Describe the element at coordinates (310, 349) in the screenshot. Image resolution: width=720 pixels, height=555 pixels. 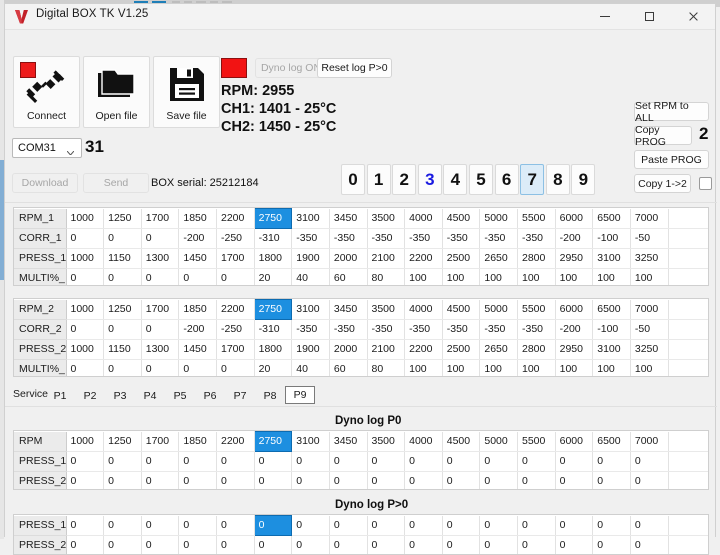
I see `table-cell: 1900` at that location.